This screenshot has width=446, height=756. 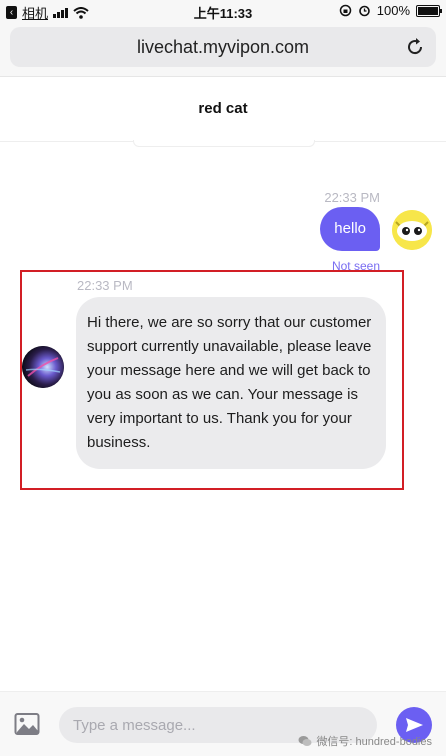 I want to click on address-bar: livechat.myvipon.com, so click(x=223, y=47).